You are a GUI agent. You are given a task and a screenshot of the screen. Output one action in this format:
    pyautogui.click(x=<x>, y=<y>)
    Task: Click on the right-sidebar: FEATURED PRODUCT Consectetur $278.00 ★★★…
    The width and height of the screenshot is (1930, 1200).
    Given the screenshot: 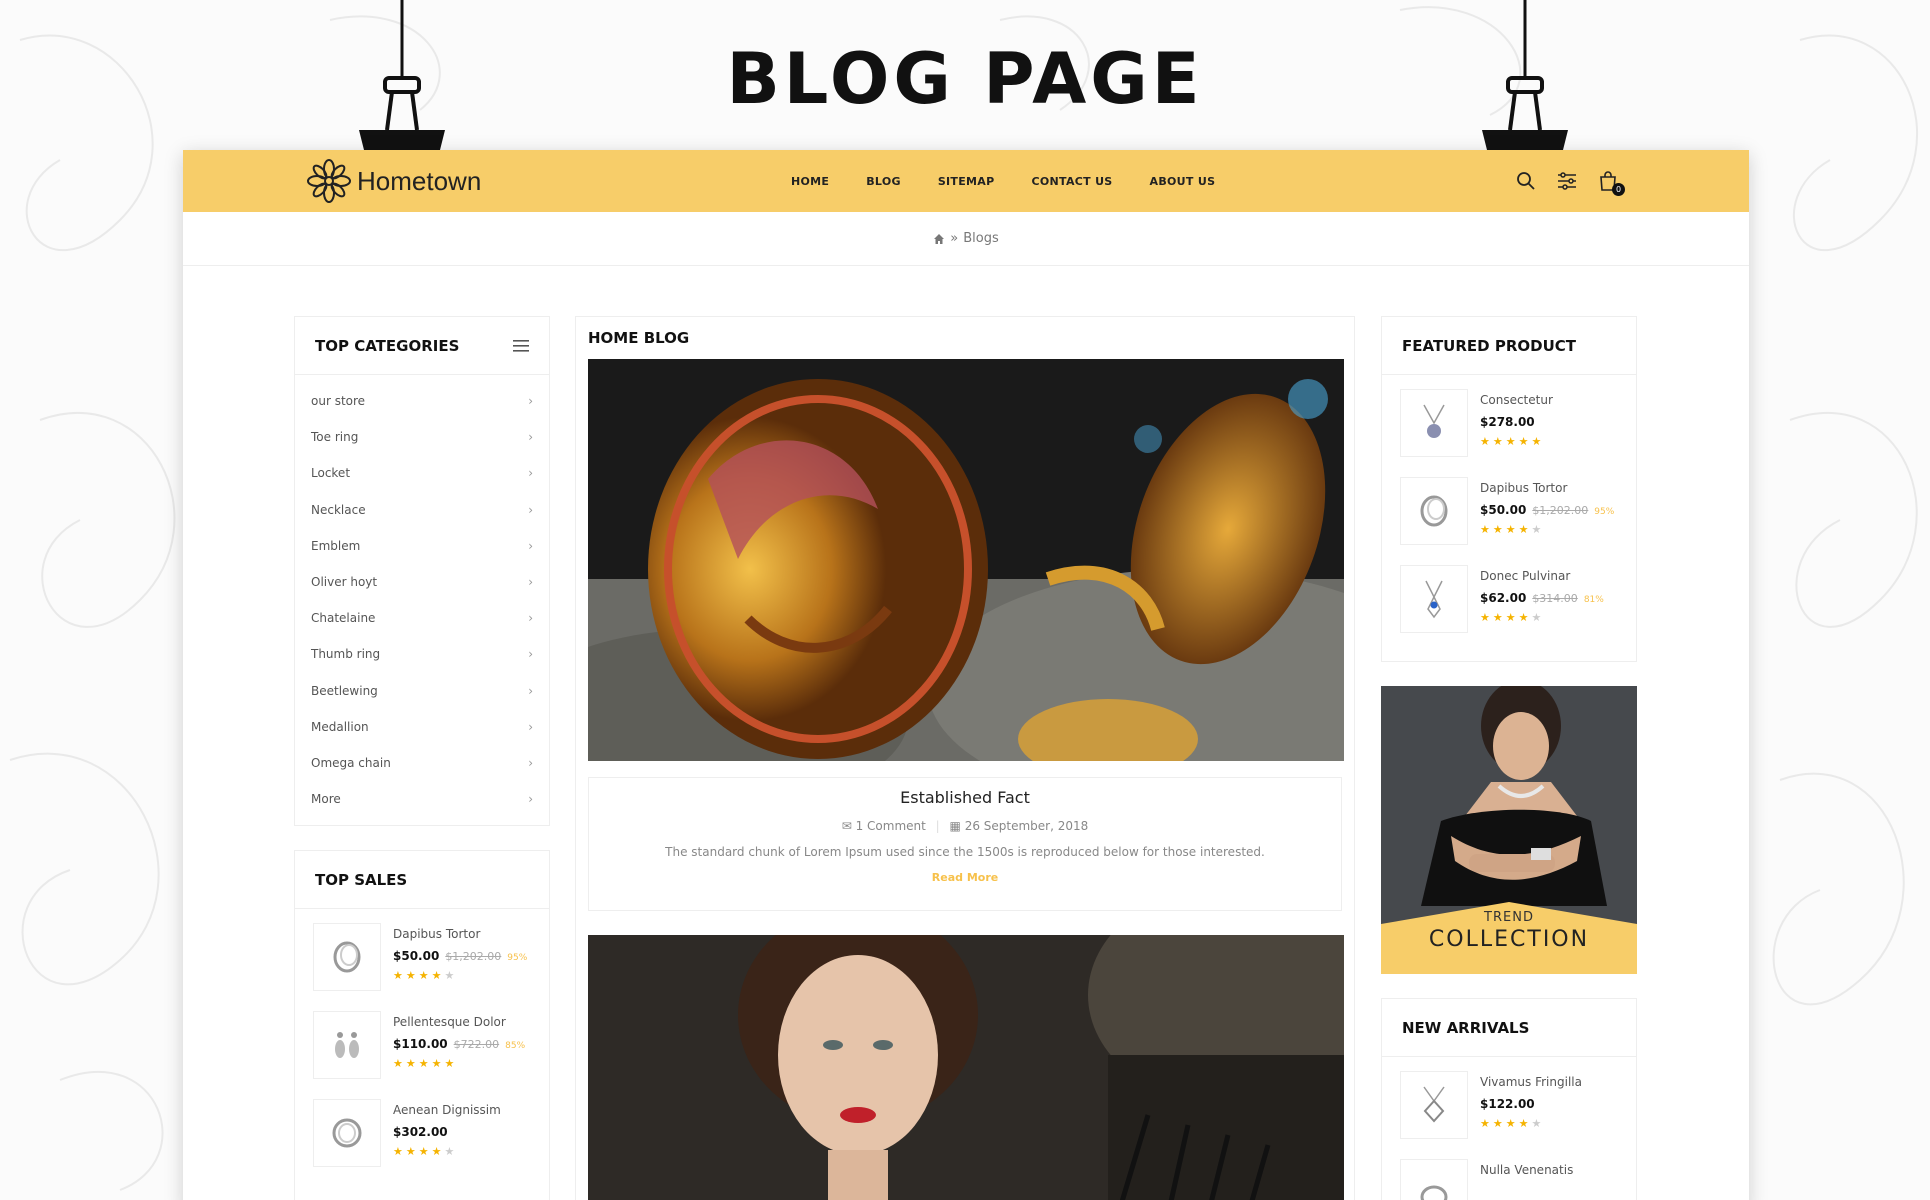 What is the action you would take?
    pyautogui.click(x=1509, y=758)
    